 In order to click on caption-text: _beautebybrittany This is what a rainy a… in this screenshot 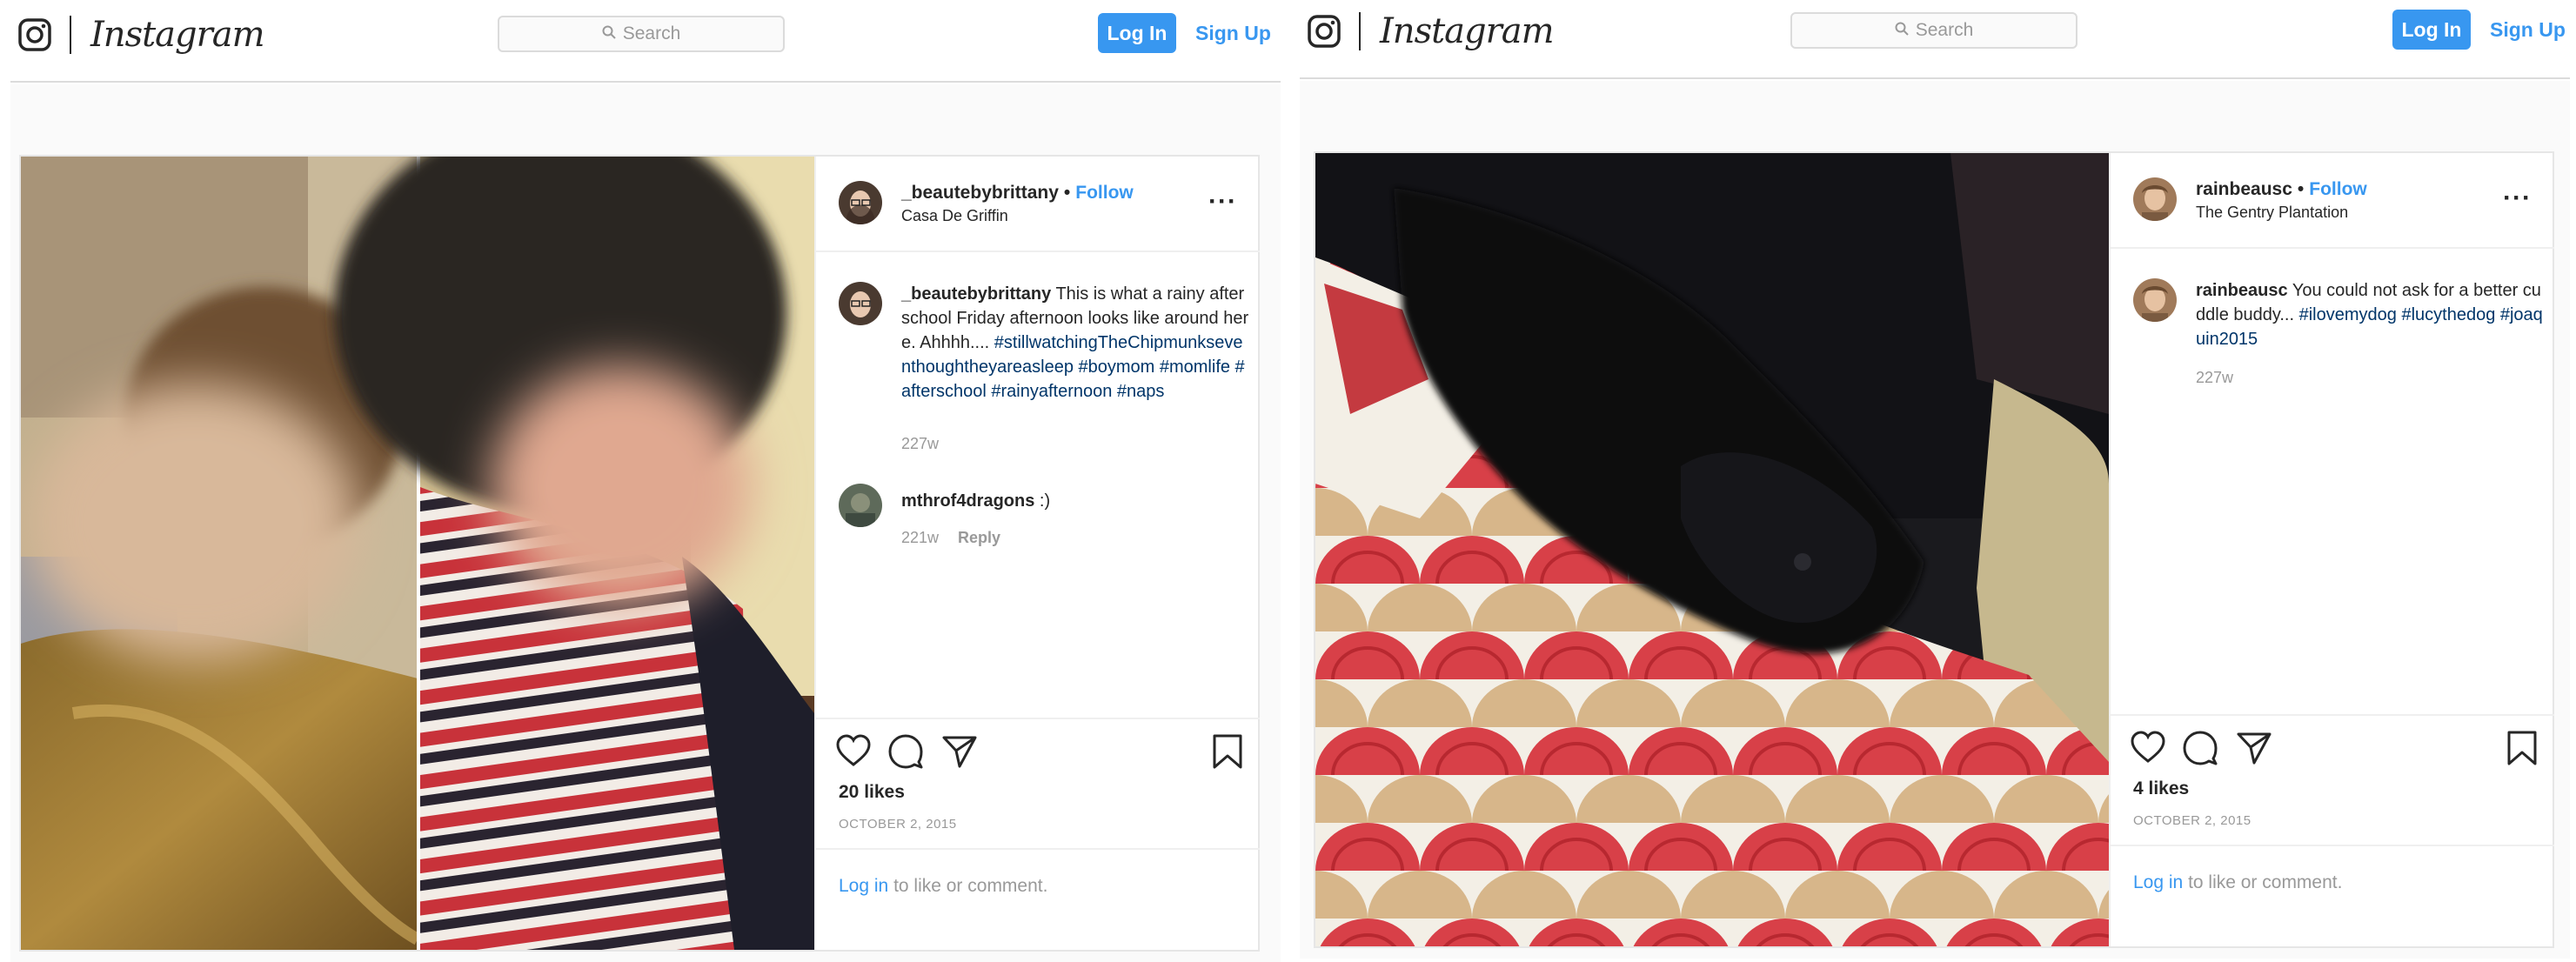, I will do `click(1075, 343)`.